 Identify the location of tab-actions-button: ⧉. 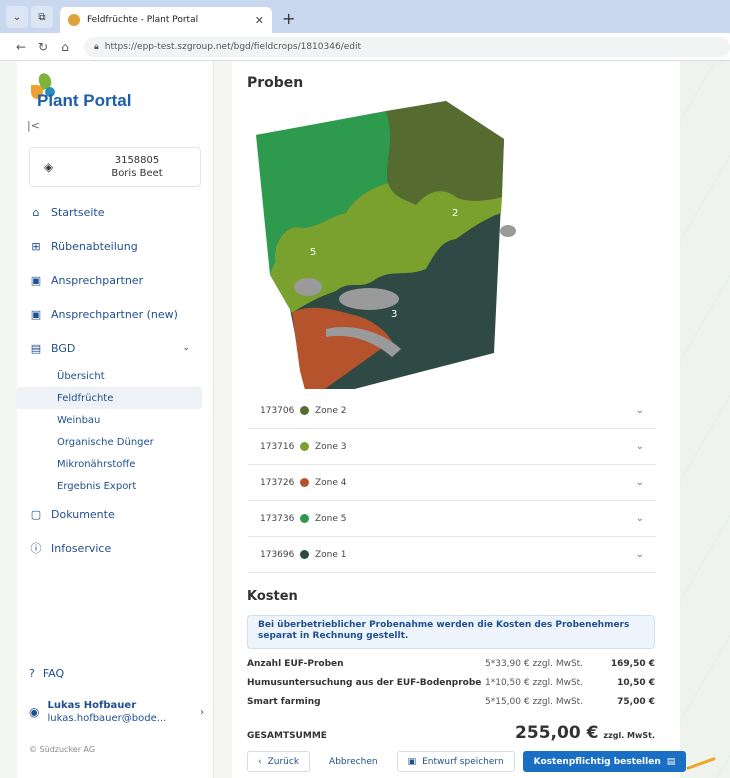
(42, 17).